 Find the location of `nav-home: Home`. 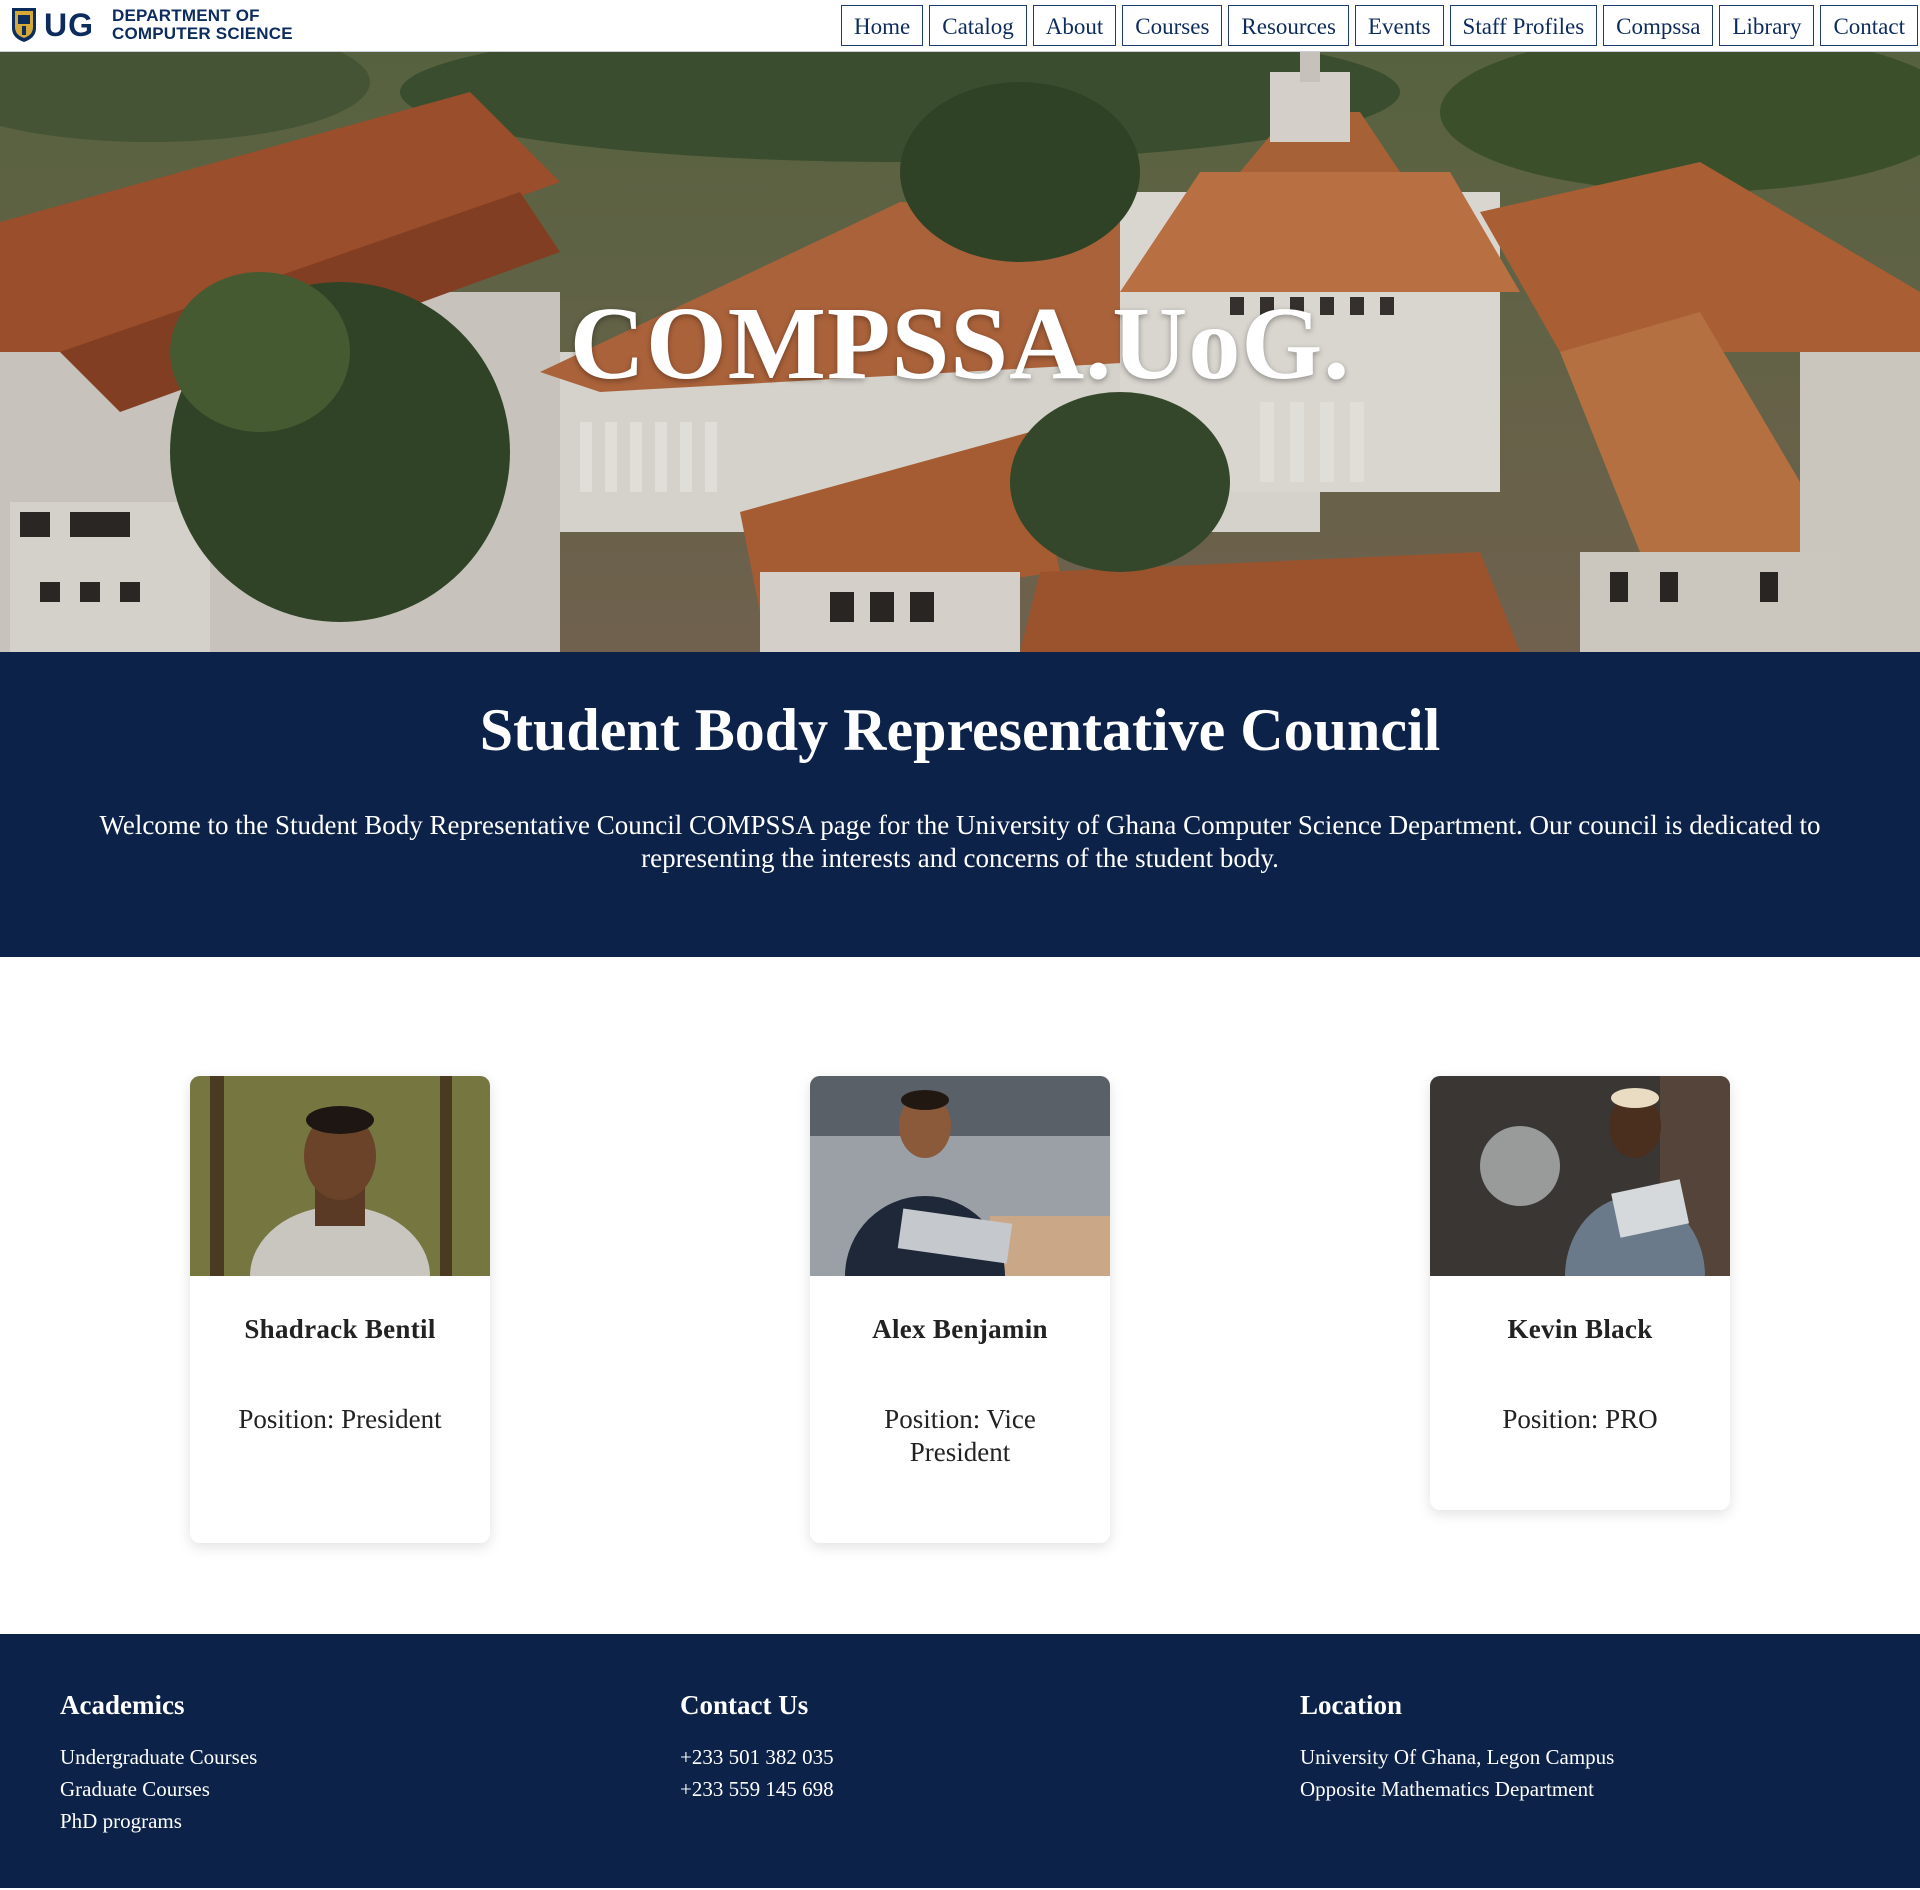

nav-home: Home is located at coordinates (882, 25).